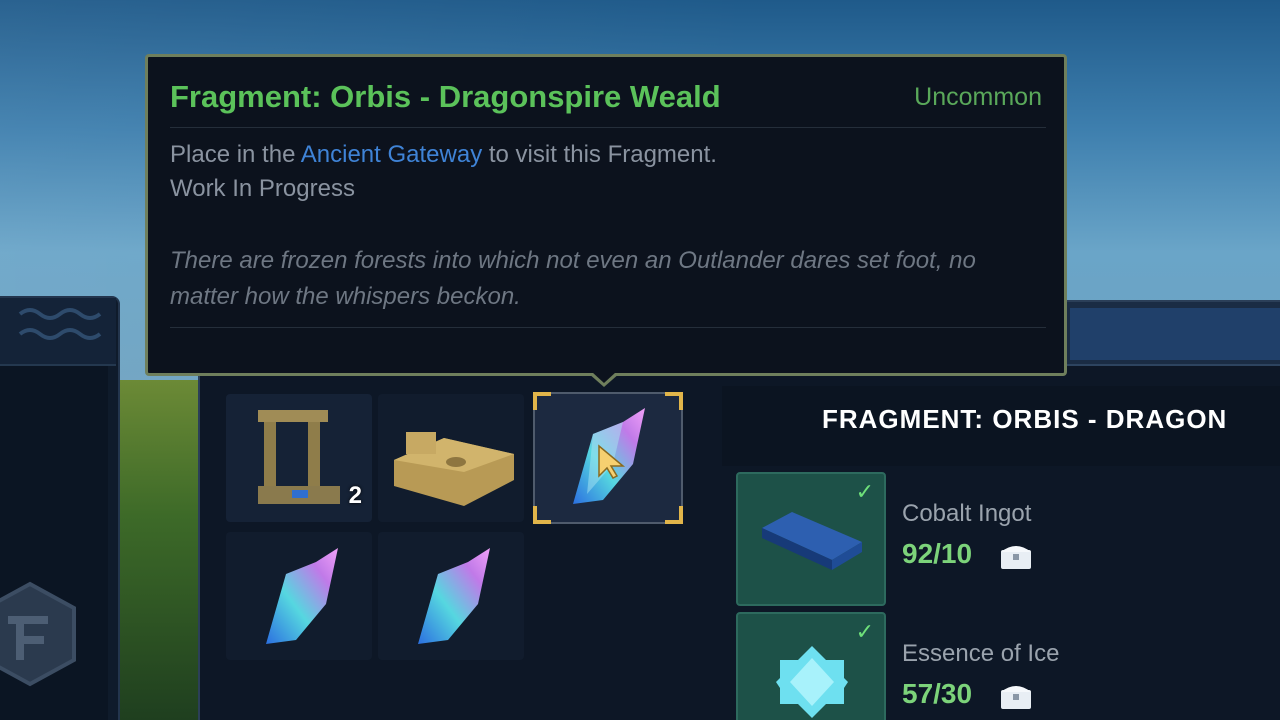  What do you see at coordinates (978, 97) in the screenshot?
I see `rarity-label: Uncommon` at bounding box center [978, 97].